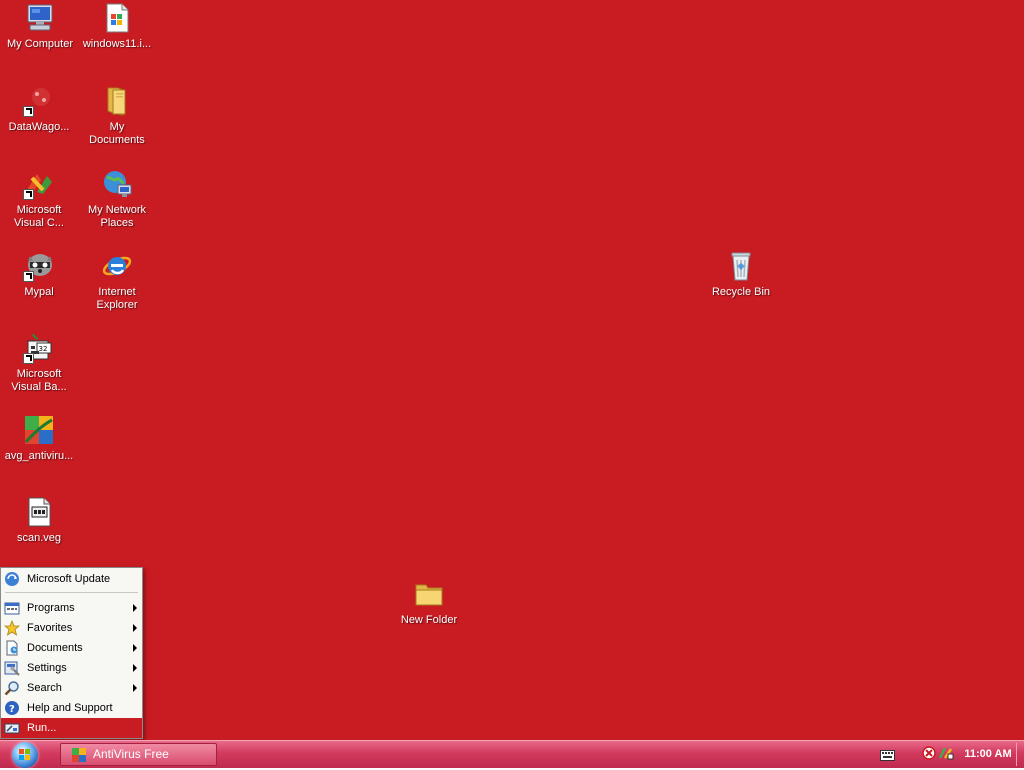 The image size is (1024, 770). I want to click on file-icon, so click(117, 18).